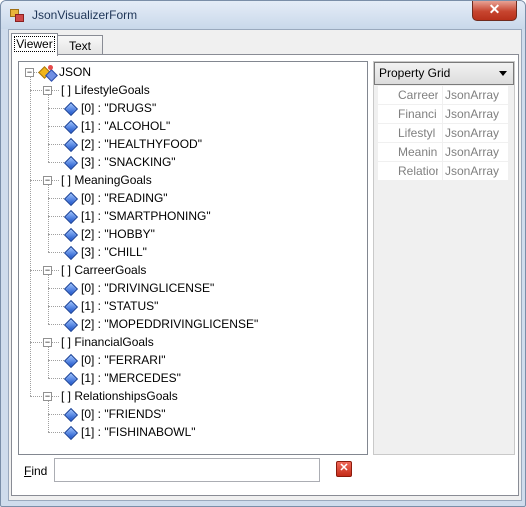  Describe the element at coordinates (75, 72) in the screenshot. I see `tree-root-label: JSON` at that location.